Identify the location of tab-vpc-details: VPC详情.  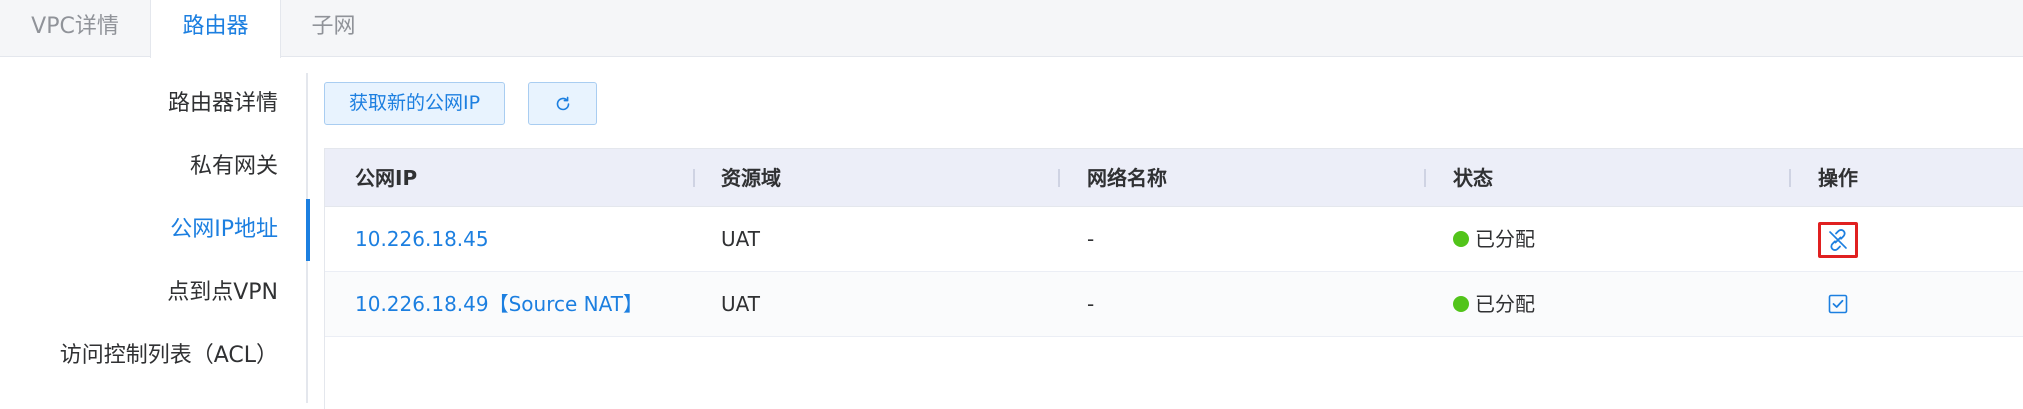
(75, 28).